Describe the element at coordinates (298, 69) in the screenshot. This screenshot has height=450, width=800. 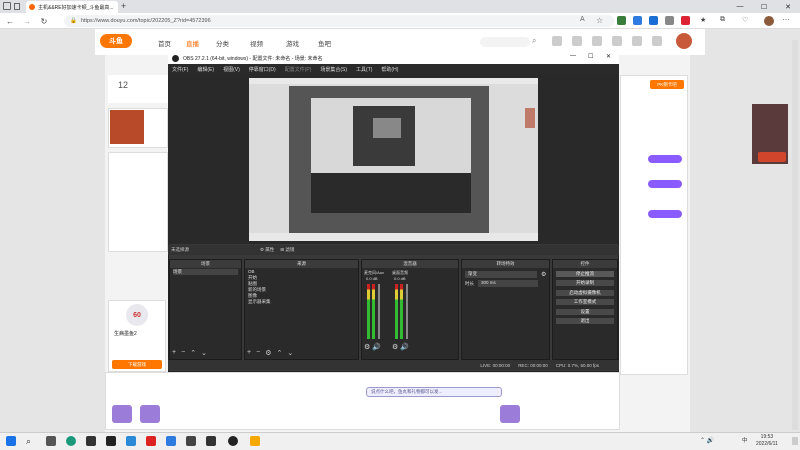
I see `menu-profile: 配置文件(P)` at that location.